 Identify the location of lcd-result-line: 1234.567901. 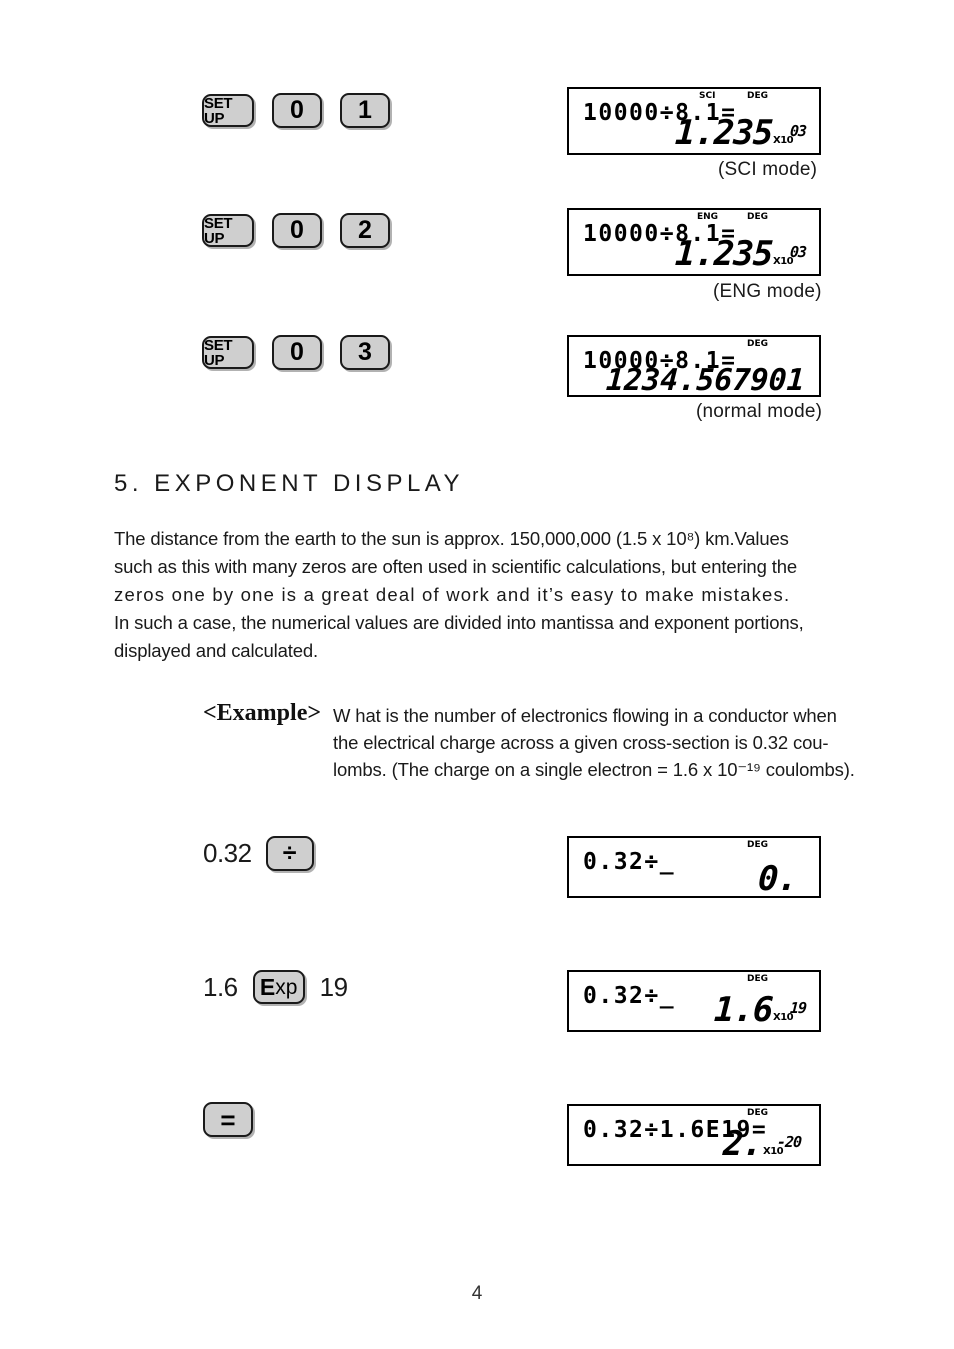
(705, 380).